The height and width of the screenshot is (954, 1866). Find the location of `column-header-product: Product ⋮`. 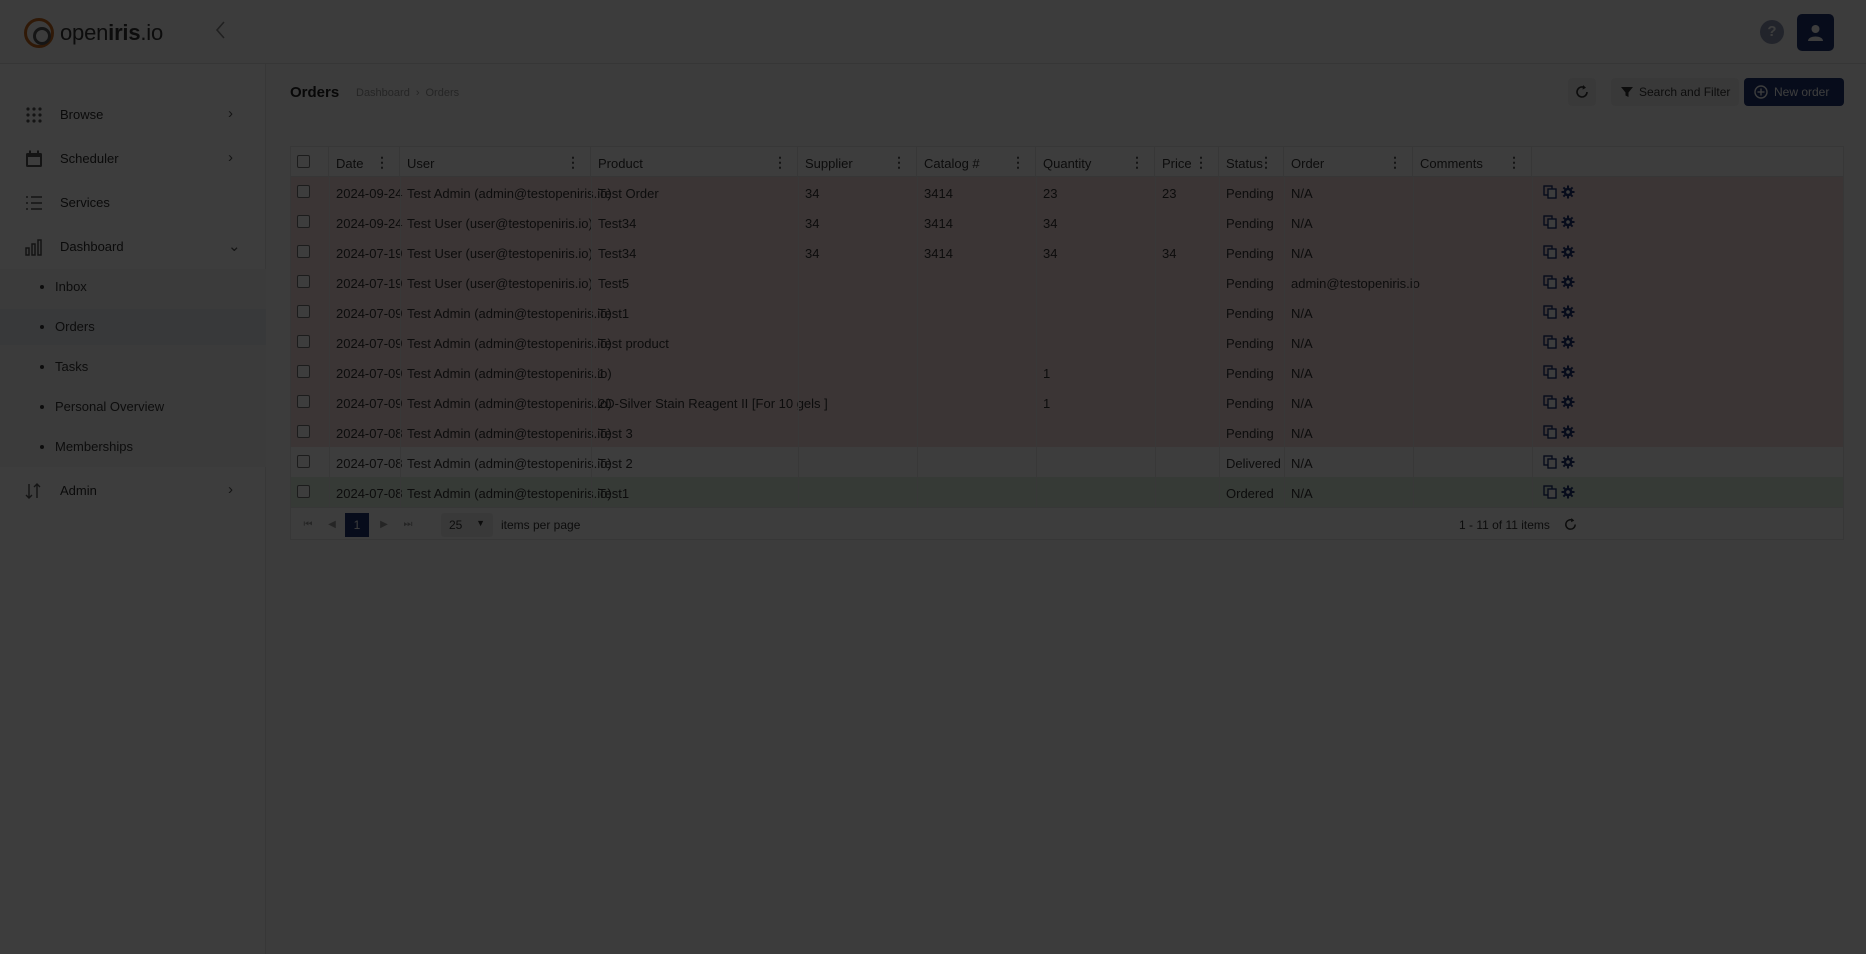

column-header-product: Product ⋮ is located at coordinates (694, 162).